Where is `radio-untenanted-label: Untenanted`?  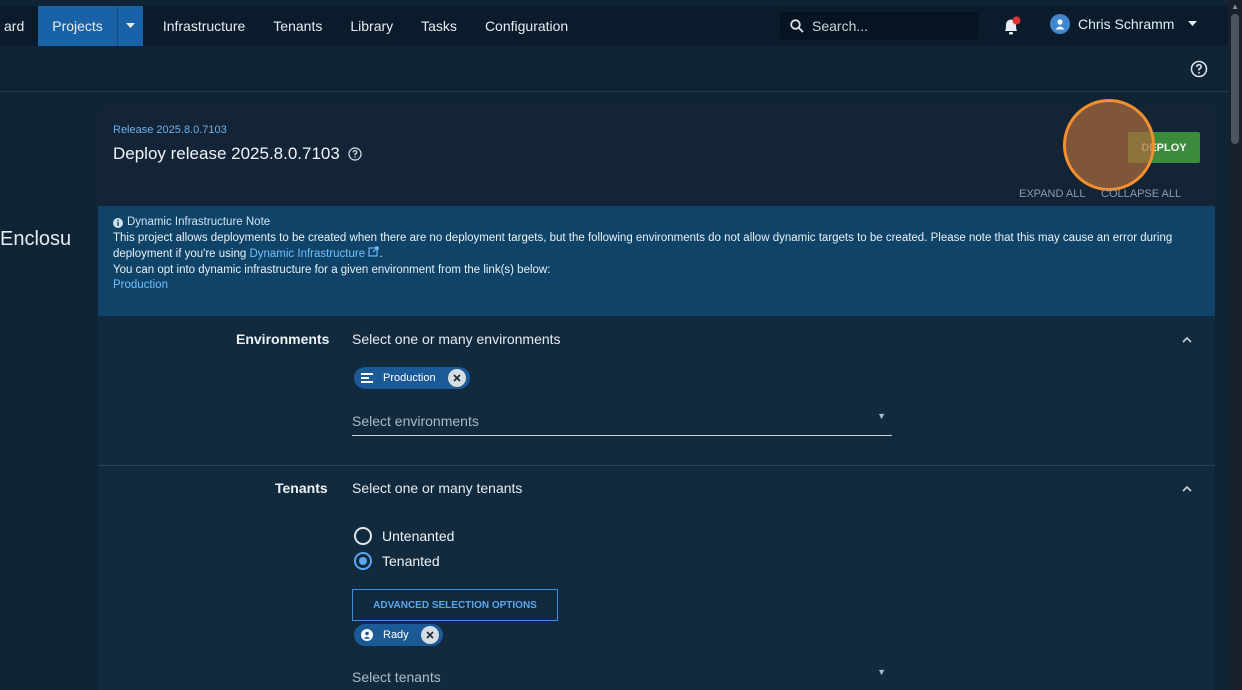
radio-untenanted-label: Untenanted is located at coordinates (418, 536).